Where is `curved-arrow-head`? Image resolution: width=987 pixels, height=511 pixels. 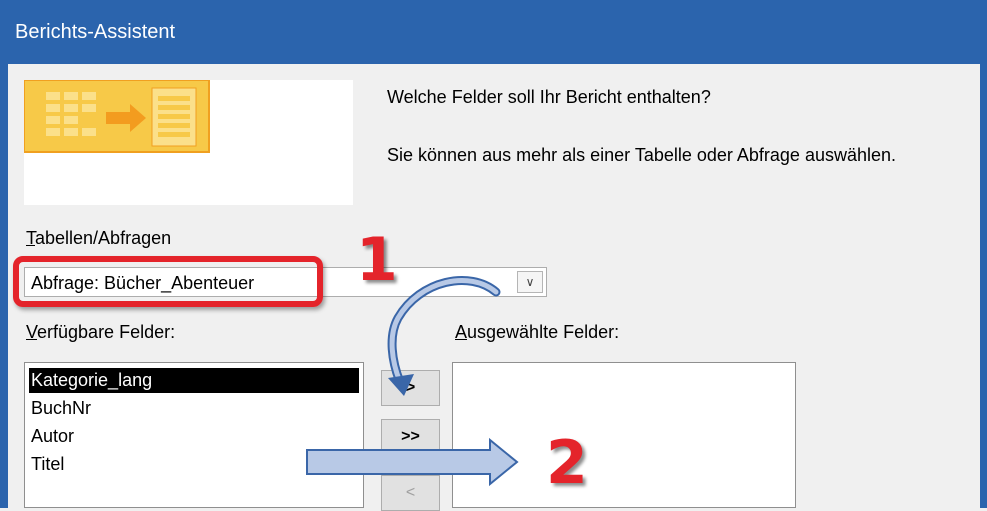
curved-arrow-head is located at coordinates (401, 385).